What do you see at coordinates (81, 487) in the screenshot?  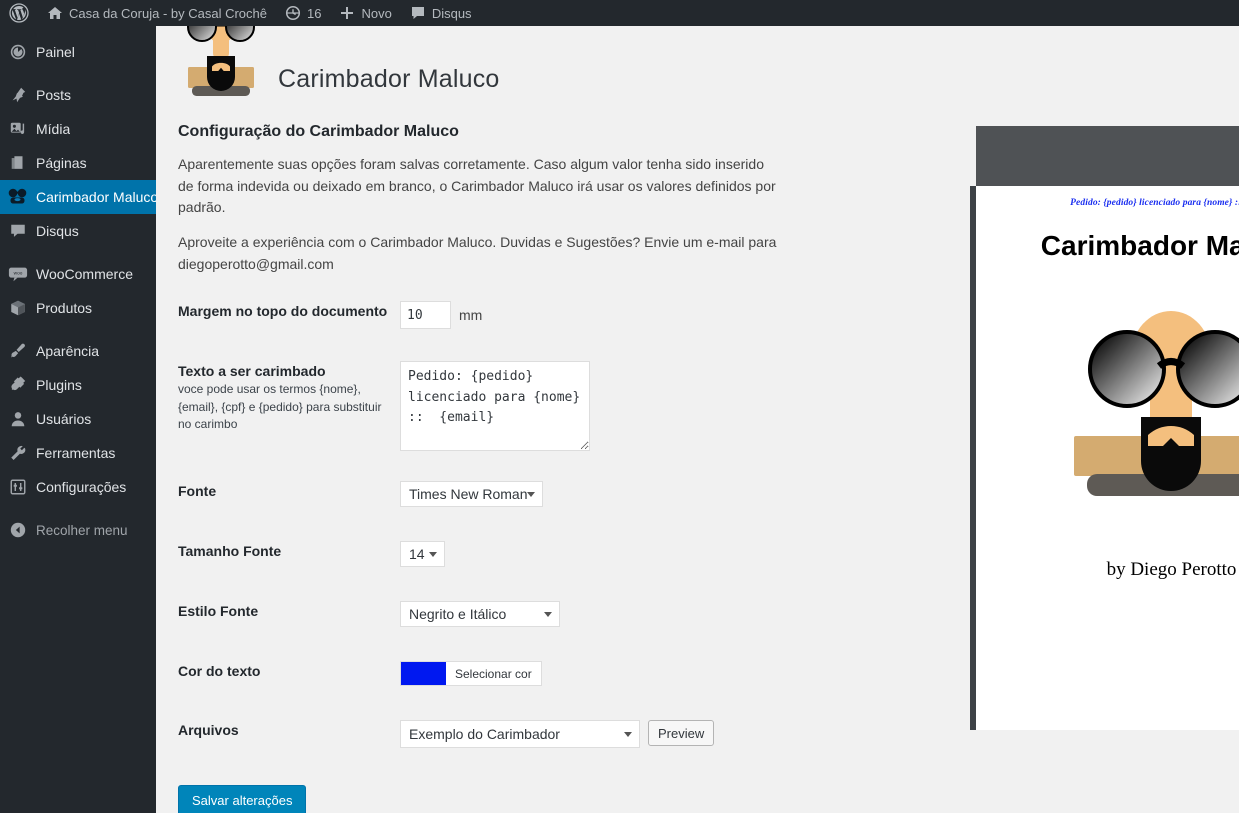 I see `sidebar-item-label: Configurações` at bounding box center [81, 487].